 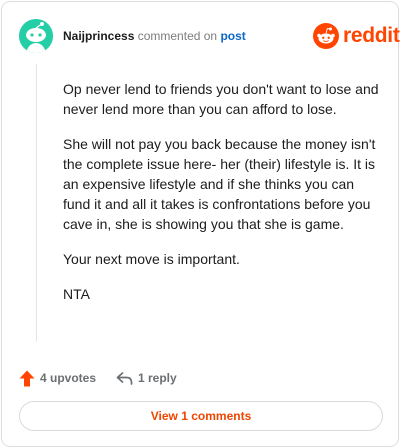 I want to click on reddit-logo: reddit, so click(x=356, y=36).